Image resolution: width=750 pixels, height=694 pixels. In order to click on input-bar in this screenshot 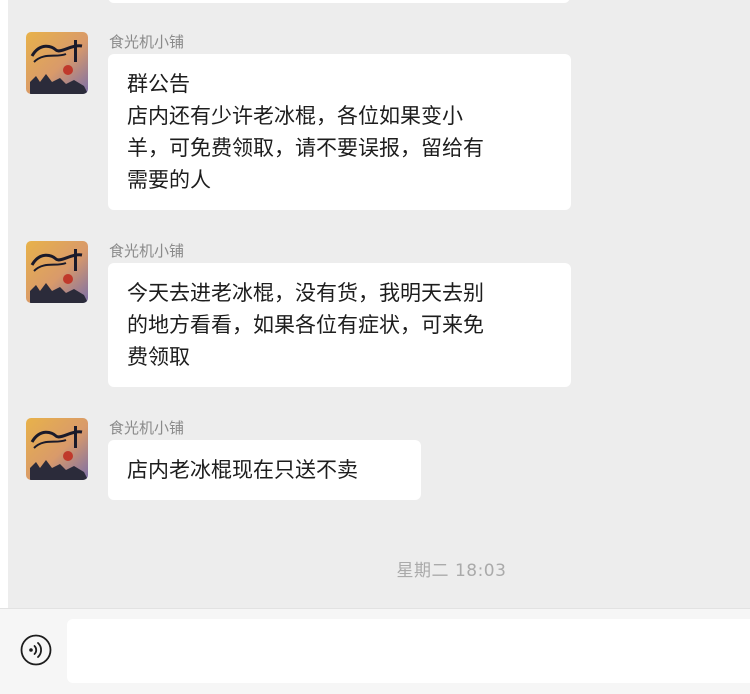, I will do `click(375, 651)`.